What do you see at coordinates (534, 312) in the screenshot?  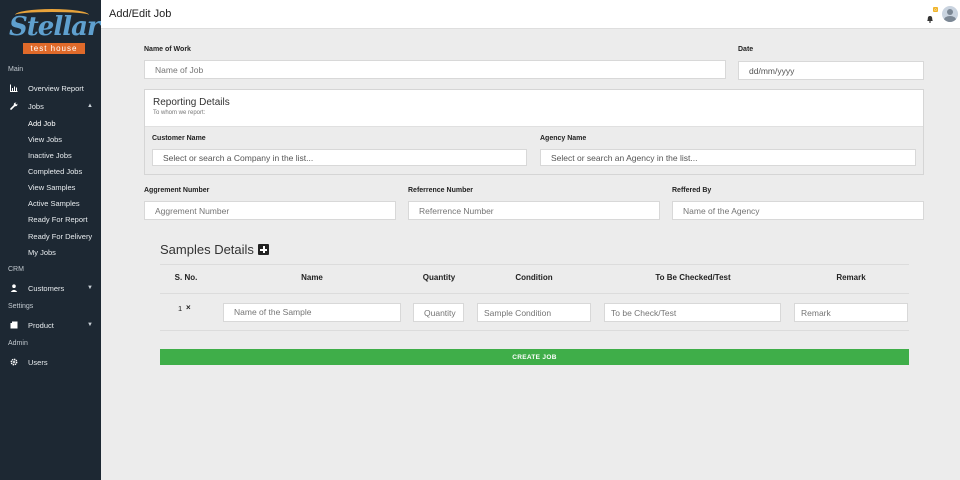 I see `sample-condition-input` at bounding box center [534, 312].